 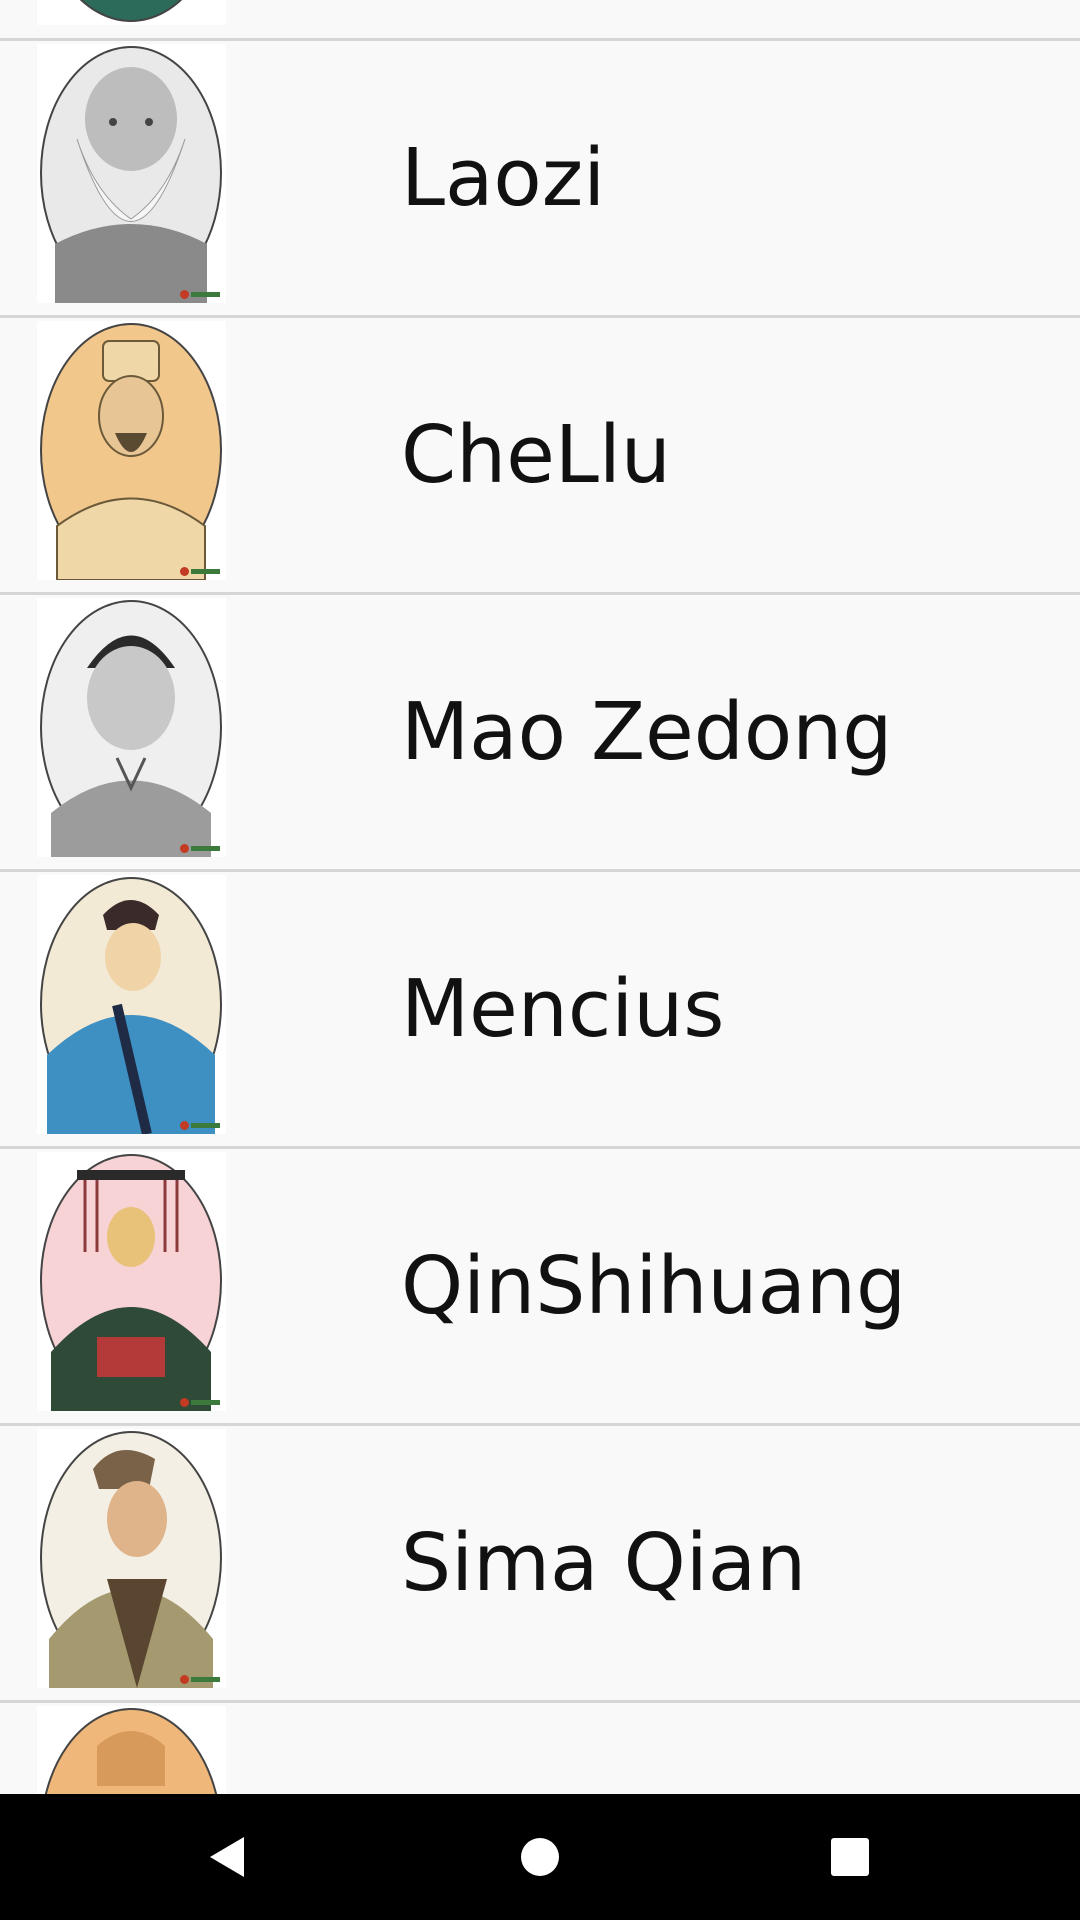 I want to click on laozi-portrait, so click(x=131, y=173).